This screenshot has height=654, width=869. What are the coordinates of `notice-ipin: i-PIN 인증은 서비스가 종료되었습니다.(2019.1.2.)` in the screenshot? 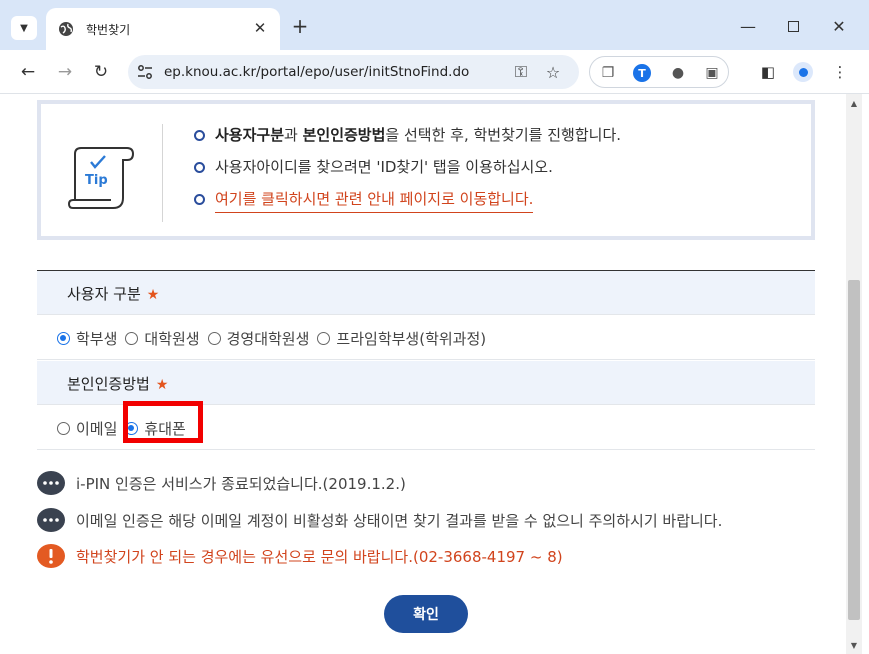 It's located at (221, 483).